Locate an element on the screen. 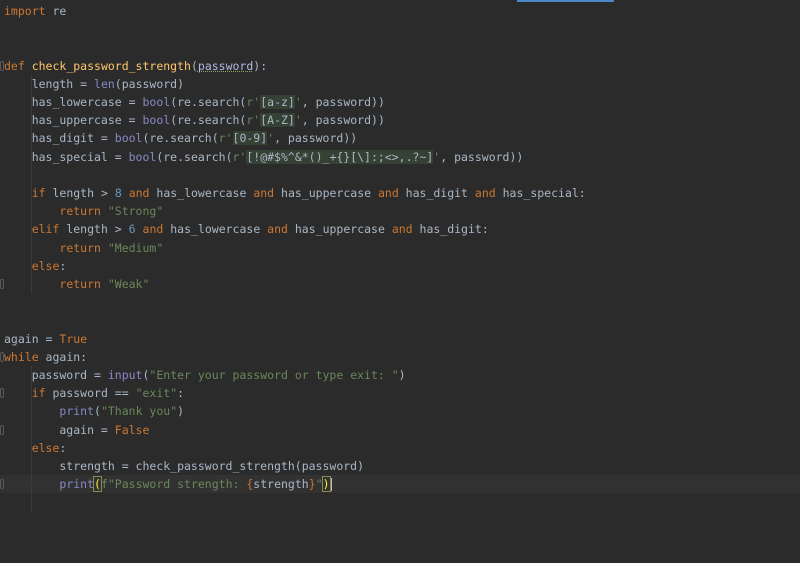 The image size is (800, 563). text-caret is located at coordinates (331, 485).